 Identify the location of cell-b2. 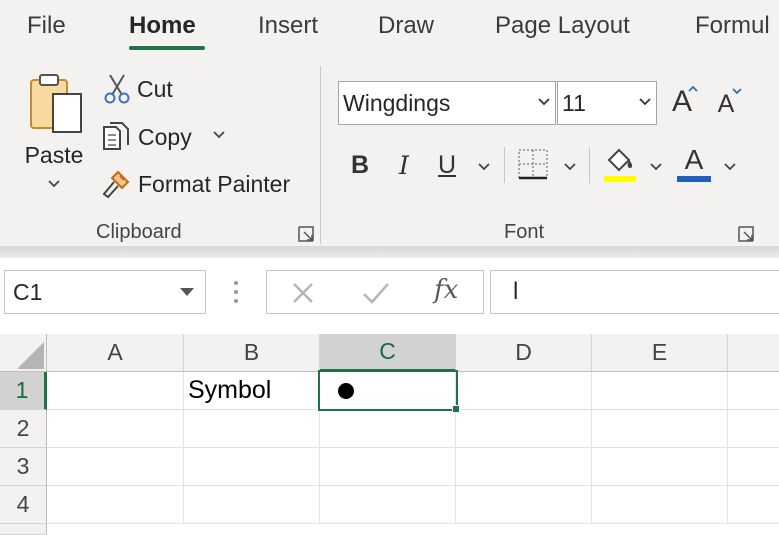
(252, 429).